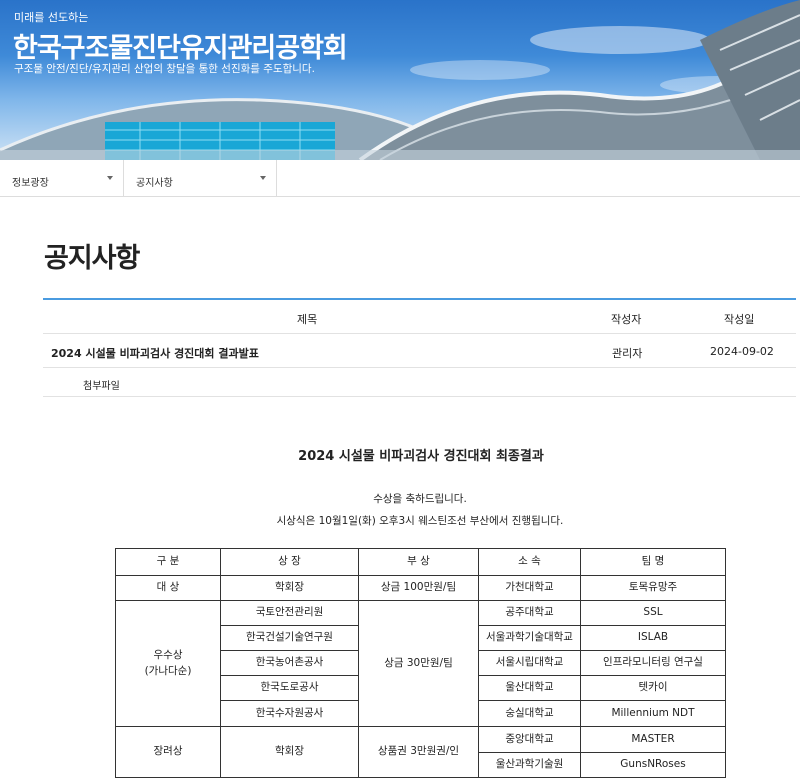 The width and height of the screenshot is (800, 780). What do you see at coordinates (626, 319) in the screenshot?
I see `column-header-author: 작성자` at bounding box center [626, 319].